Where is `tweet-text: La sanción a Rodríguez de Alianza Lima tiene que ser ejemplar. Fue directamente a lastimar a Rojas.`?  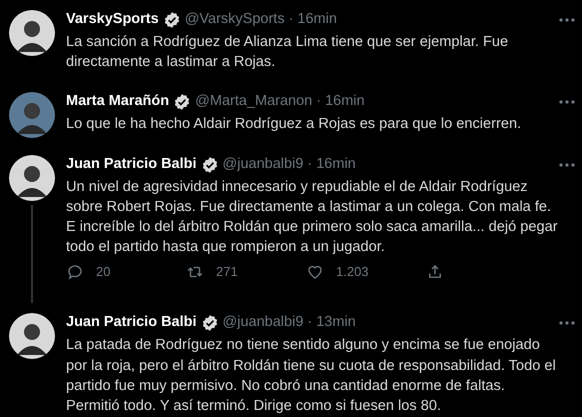
tweet-text: La sanción a Rodríguez de Alianza Lima tiene que ser ejemplar. Fue directamente a lastimar a Rojas. is located at coordinates (288, 52).